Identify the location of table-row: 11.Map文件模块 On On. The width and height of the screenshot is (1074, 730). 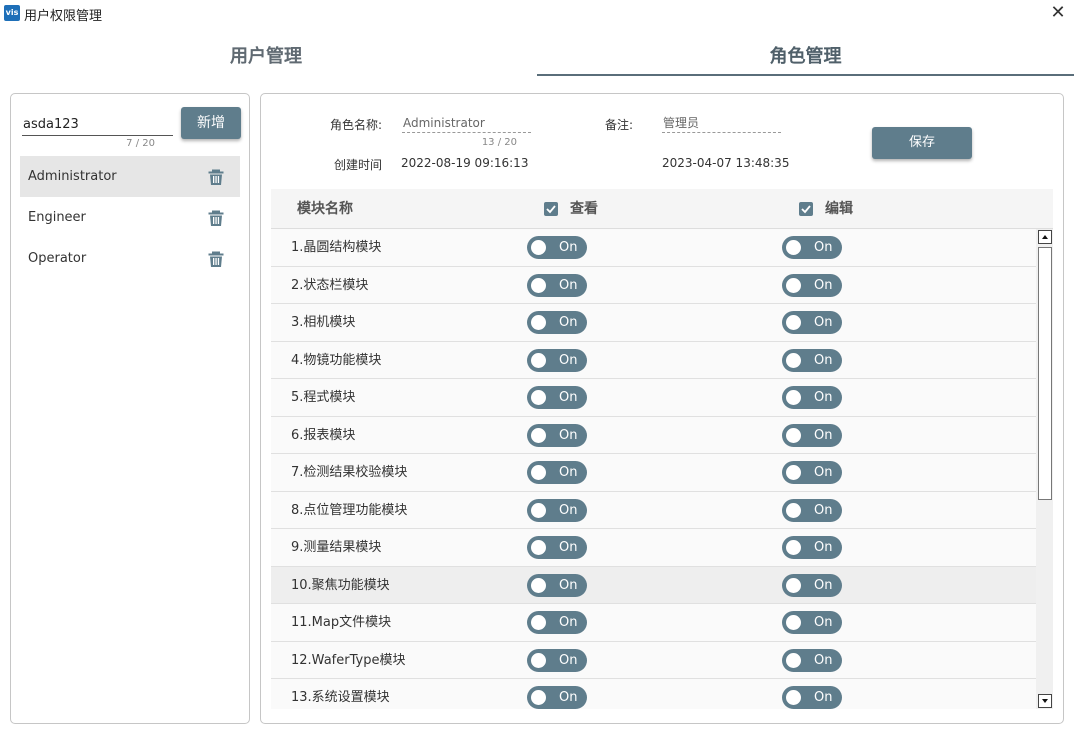
(653, 623).